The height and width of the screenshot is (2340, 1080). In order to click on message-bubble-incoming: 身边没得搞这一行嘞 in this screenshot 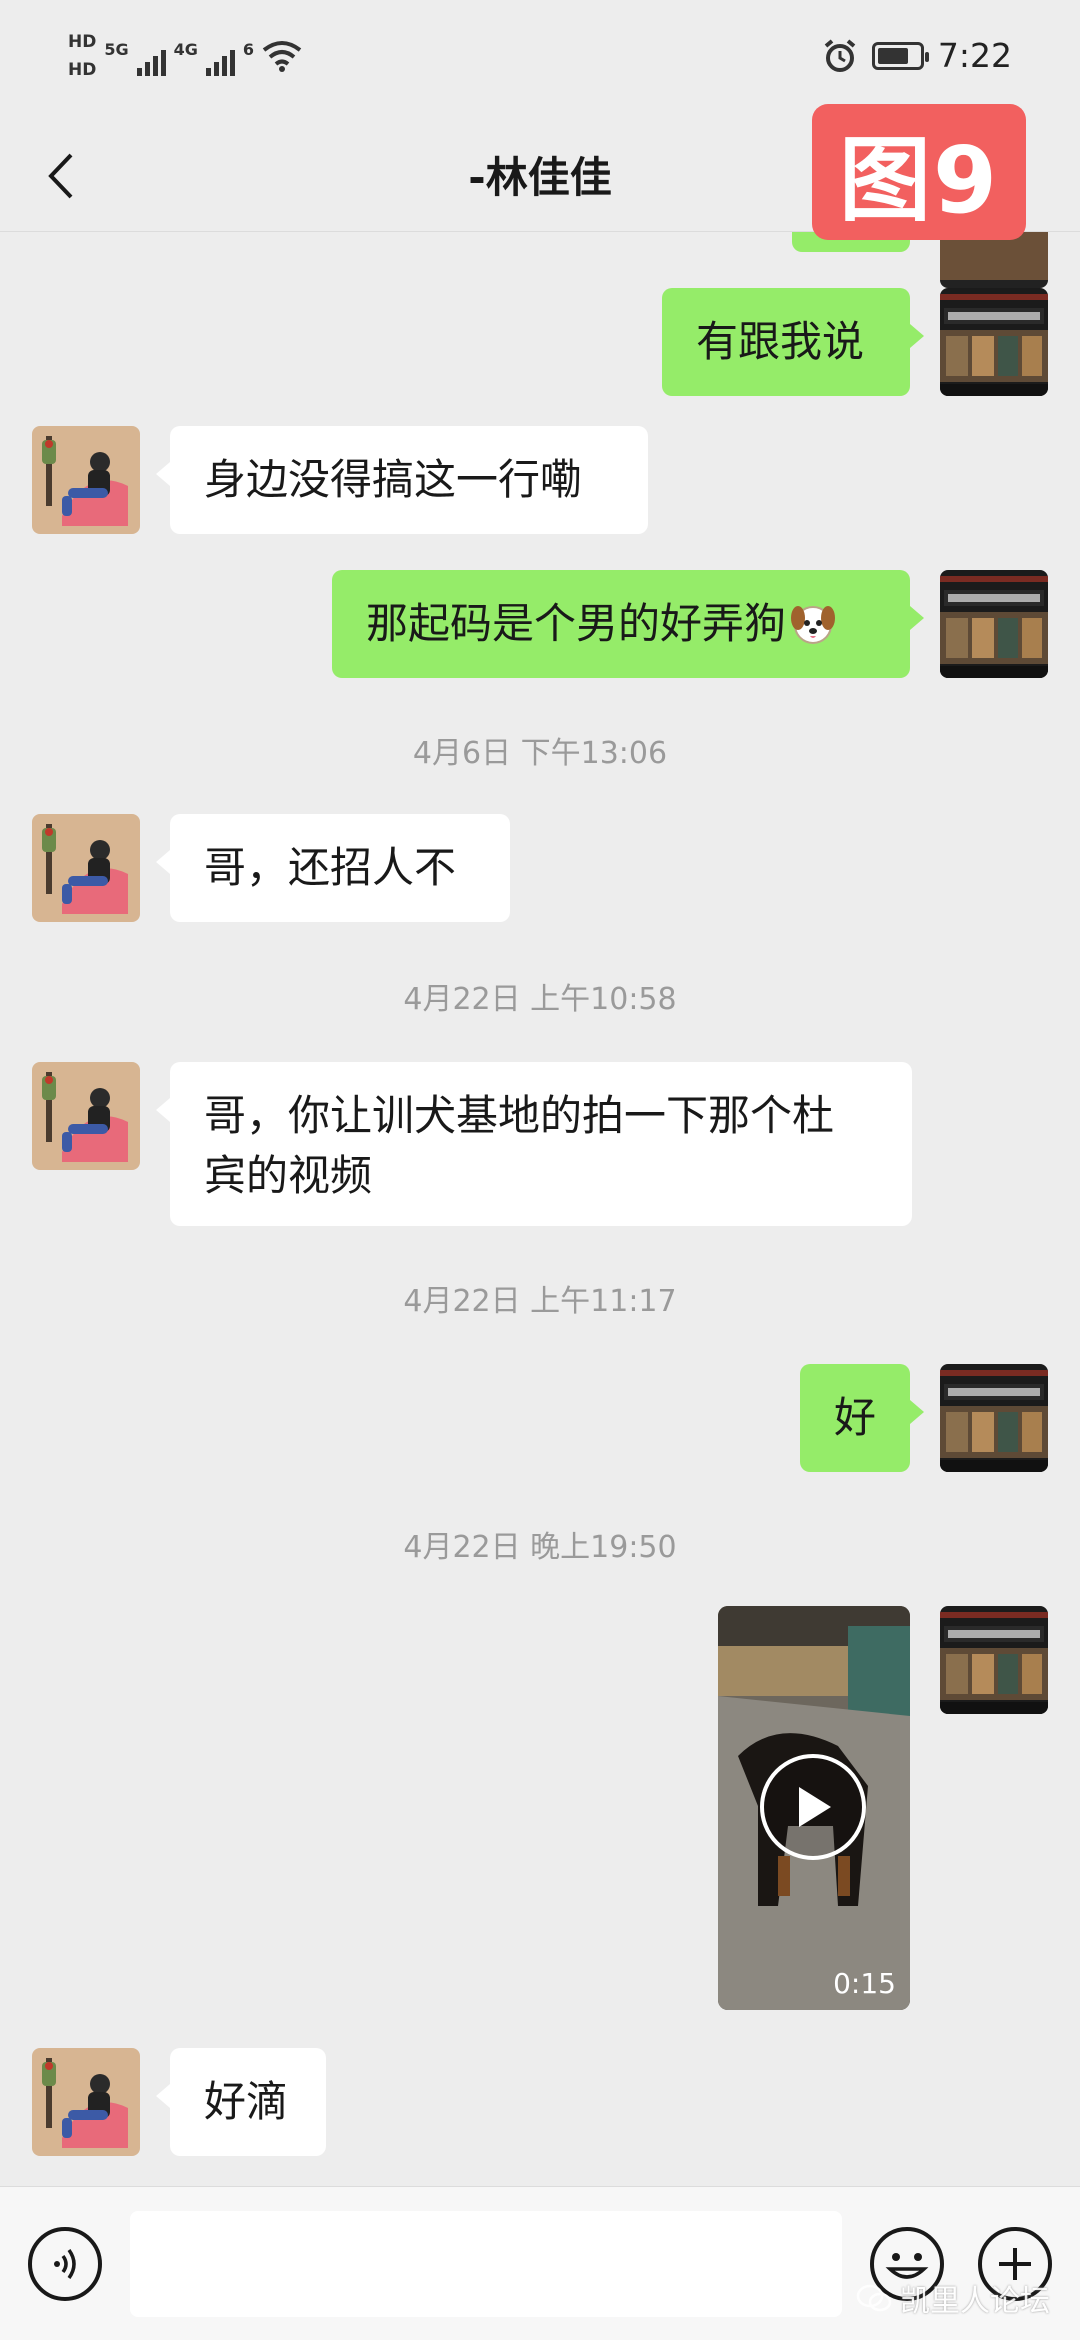, I will do `click(402, 480)`.